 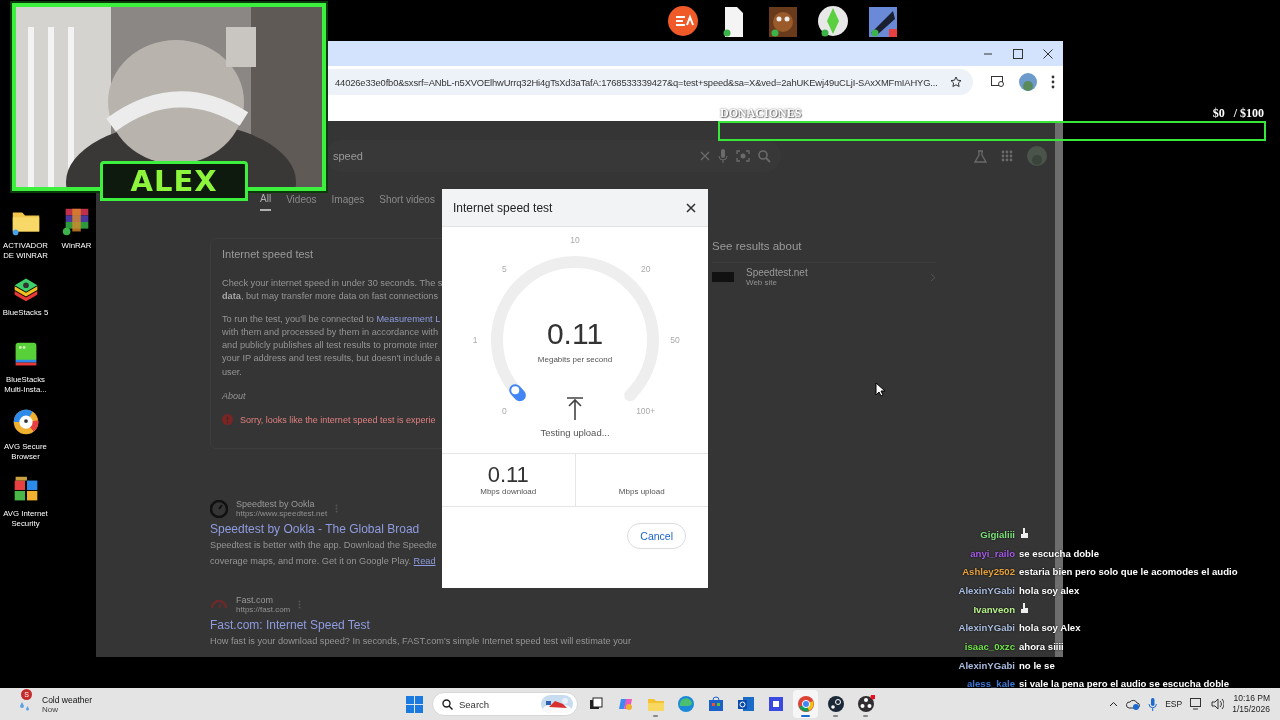 I want to click on gauge-tick-label: 10, so click(x=575, y=240).